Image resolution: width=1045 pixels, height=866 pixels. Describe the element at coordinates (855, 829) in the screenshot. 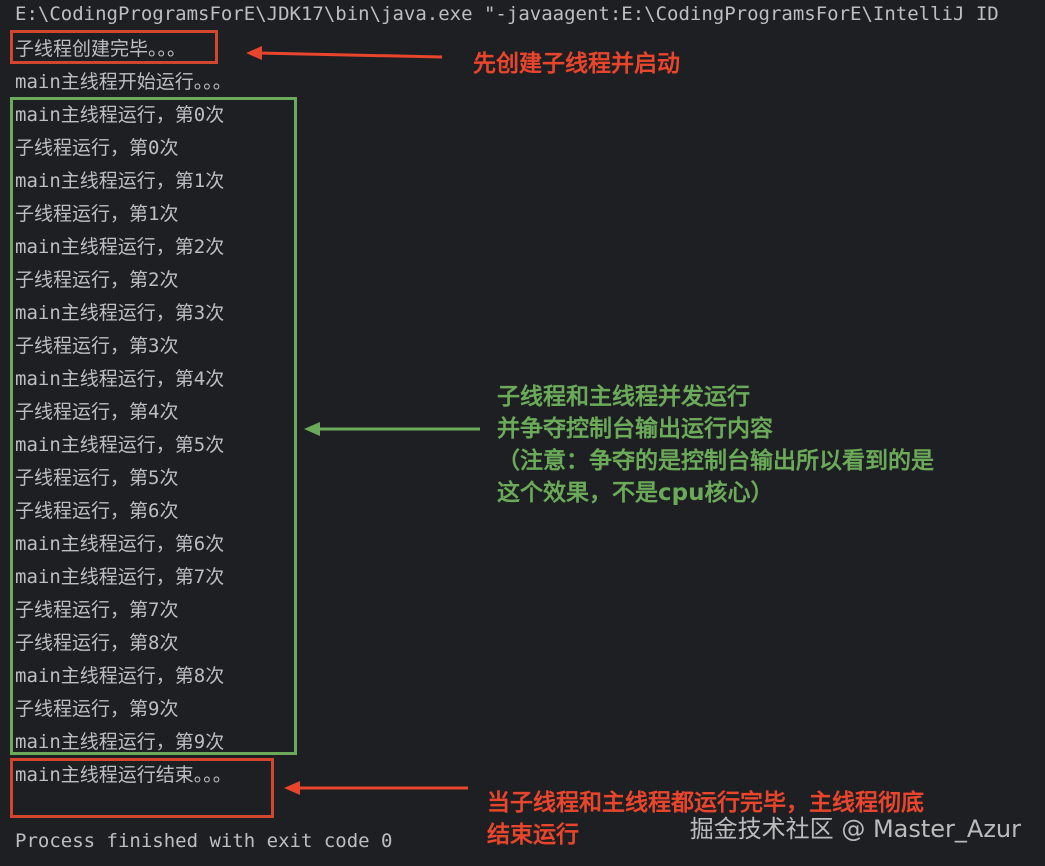

I see `watermark: 掘金技术社区 @ Master_Azur` at that location.